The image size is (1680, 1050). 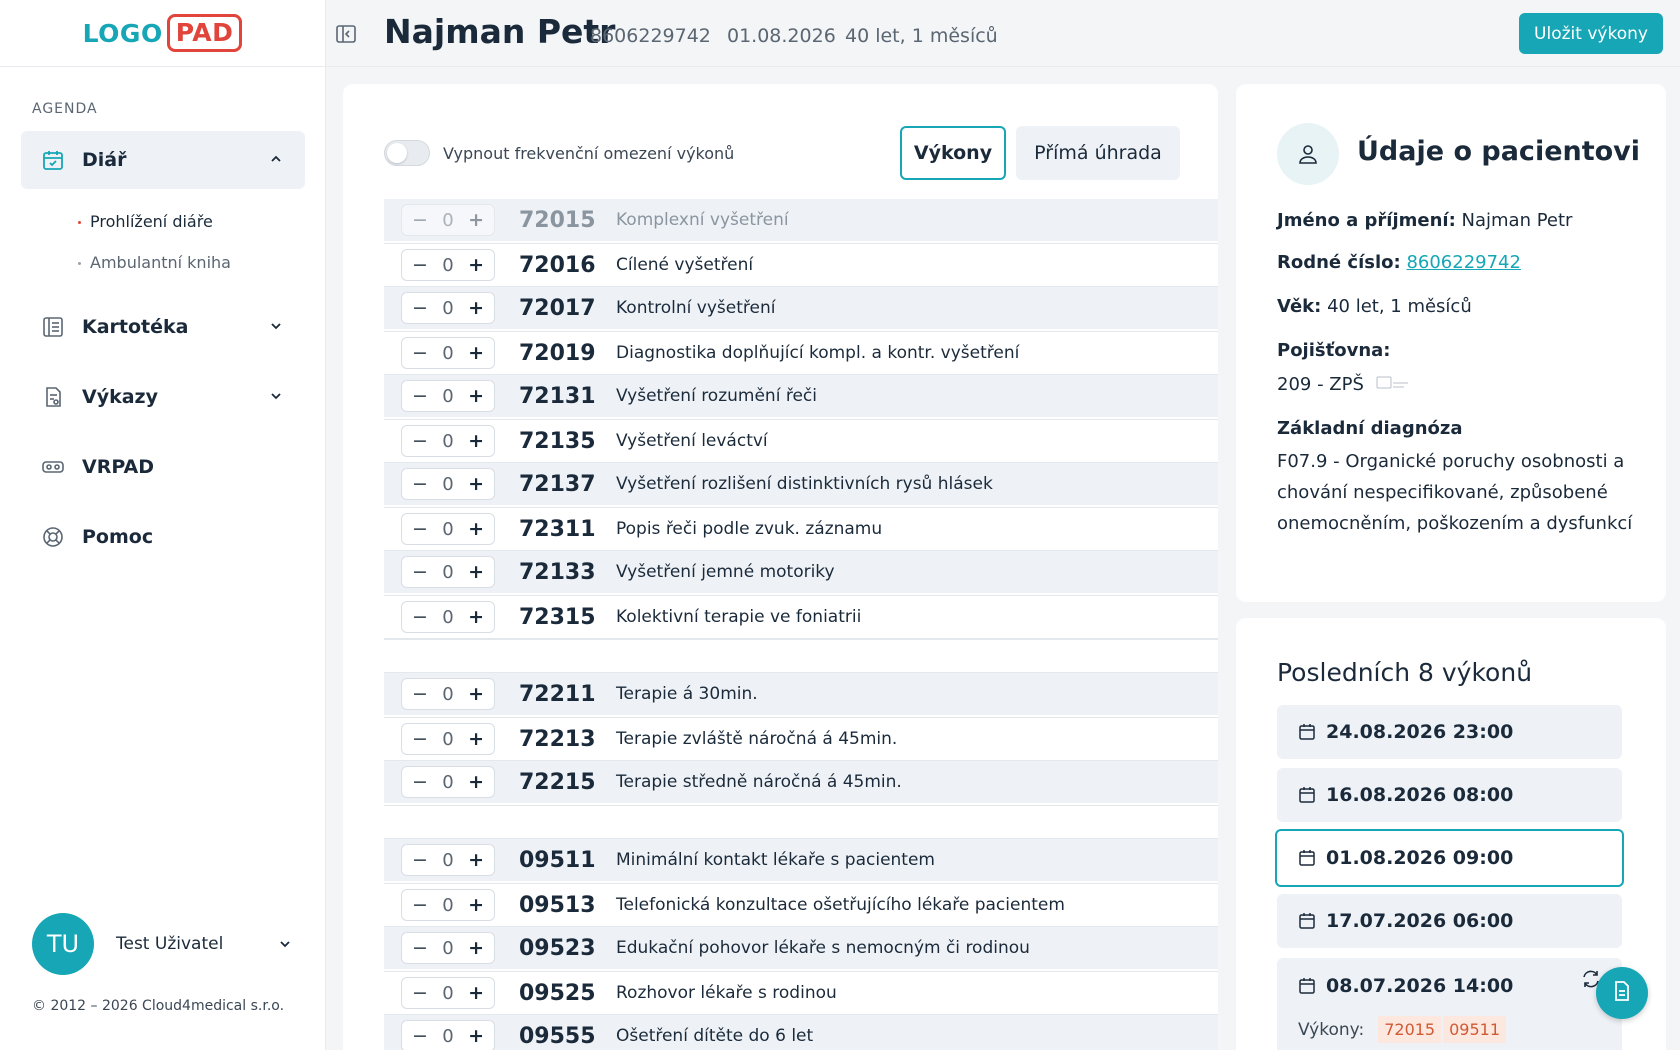 What do you see at coordinates (163, 327) in the screenshot?
I see `sidebar-item-kartoteka: Kartotéka` at bounding box center [163, 327].